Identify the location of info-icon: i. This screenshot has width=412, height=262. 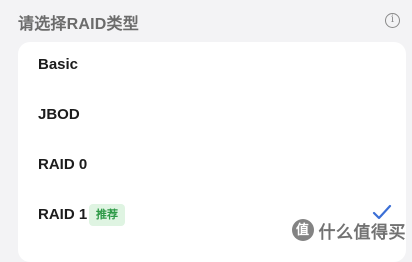
(392, 20).